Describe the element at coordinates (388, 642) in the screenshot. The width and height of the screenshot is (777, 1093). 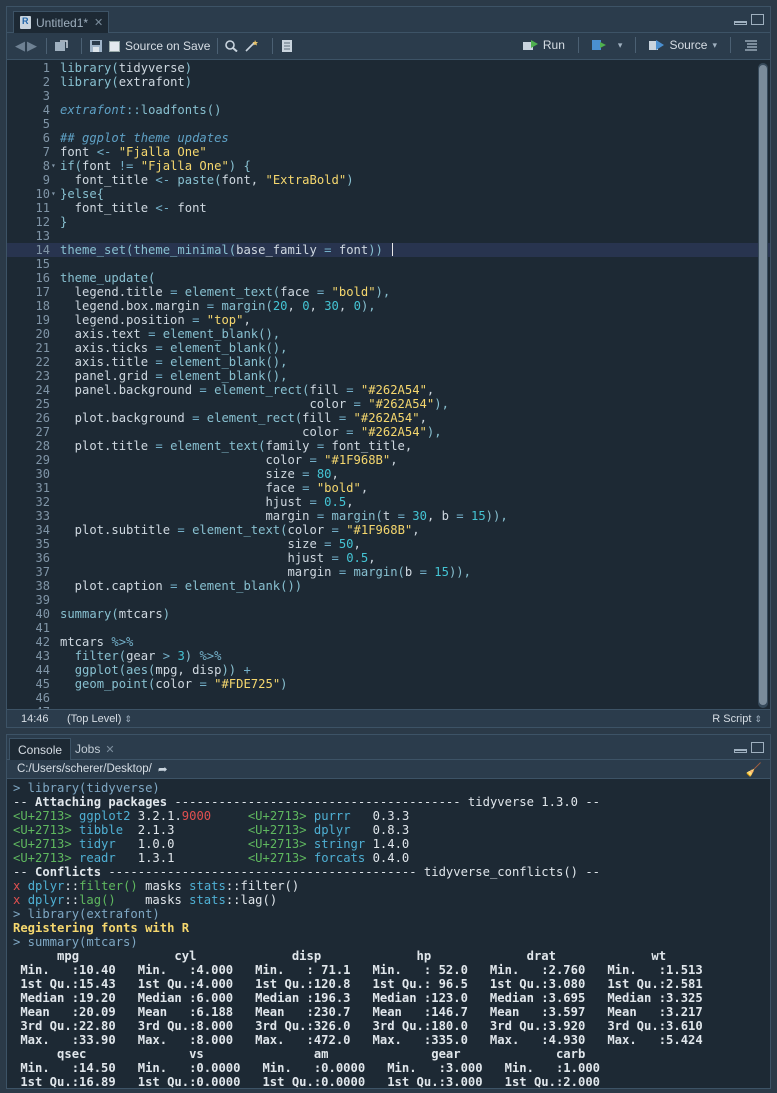
I see `code-line: 42 mtcars %>%` at that location.